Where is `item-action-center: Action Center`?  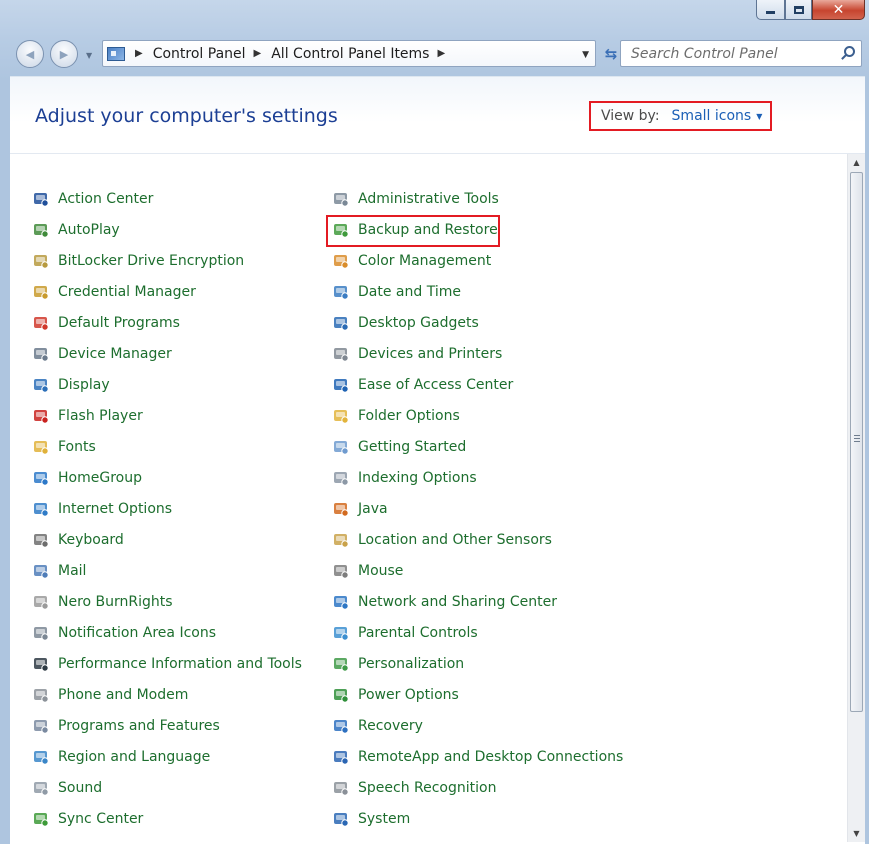 item-action-center: Action Center is located at coordinates (92, 199).